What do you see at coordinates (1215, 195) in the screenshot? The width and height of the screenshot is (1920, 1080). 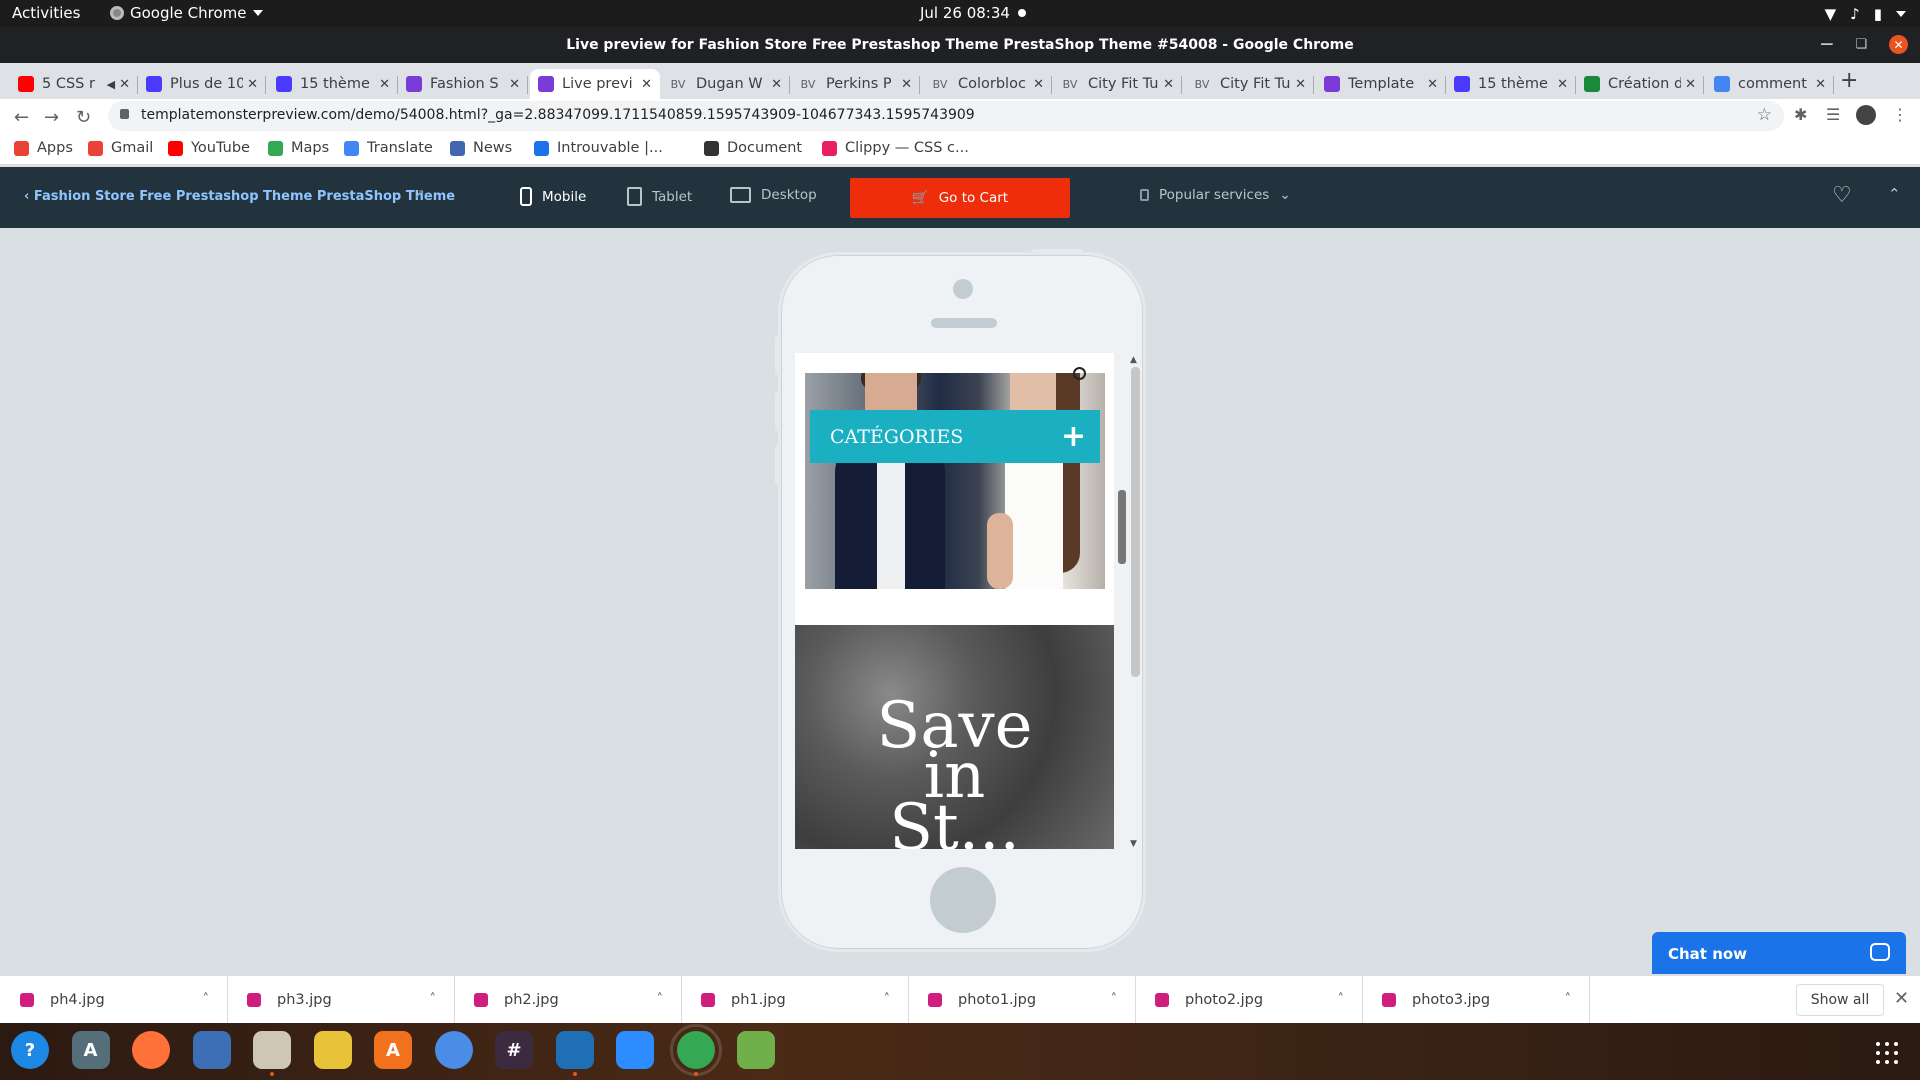 I see `popular-services-dropdown: Popular services ⌄` at bounding box center [1215, 195].